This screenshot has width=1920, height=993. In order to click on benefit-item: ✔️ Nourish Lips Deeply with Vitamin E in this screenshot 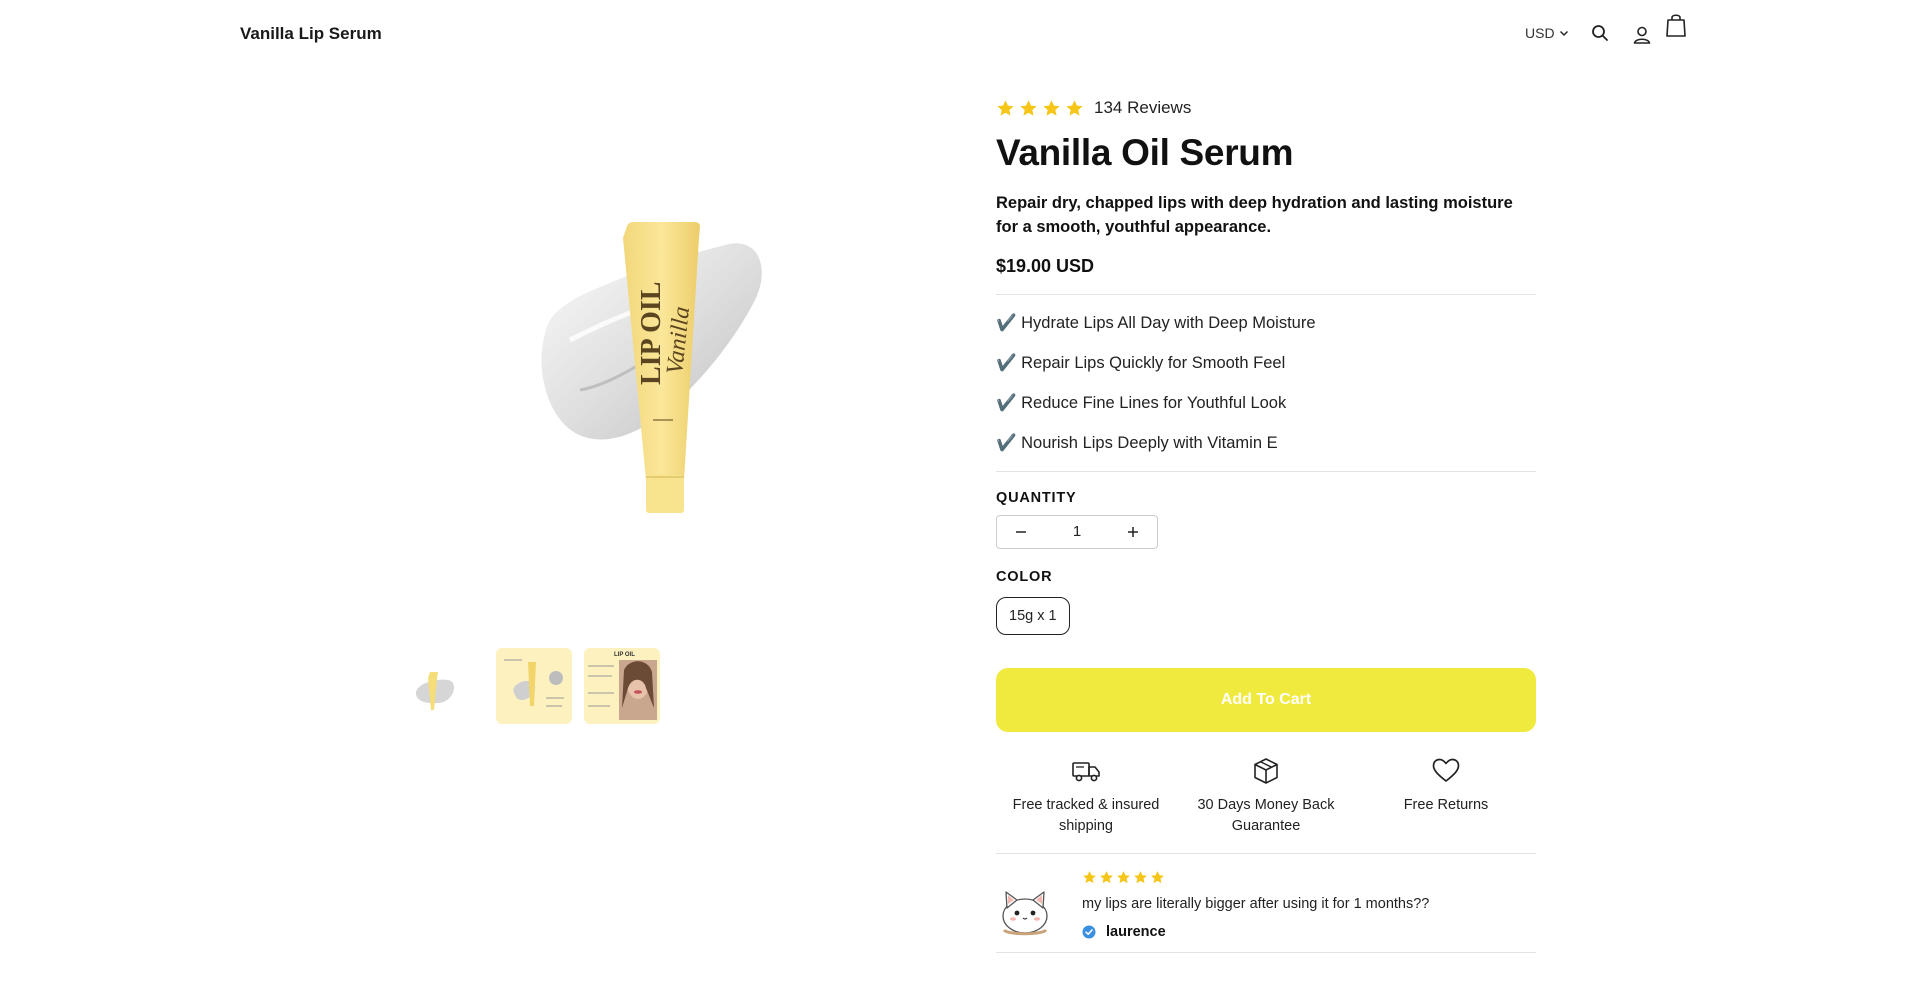, I will do `click(1137, 442)`.